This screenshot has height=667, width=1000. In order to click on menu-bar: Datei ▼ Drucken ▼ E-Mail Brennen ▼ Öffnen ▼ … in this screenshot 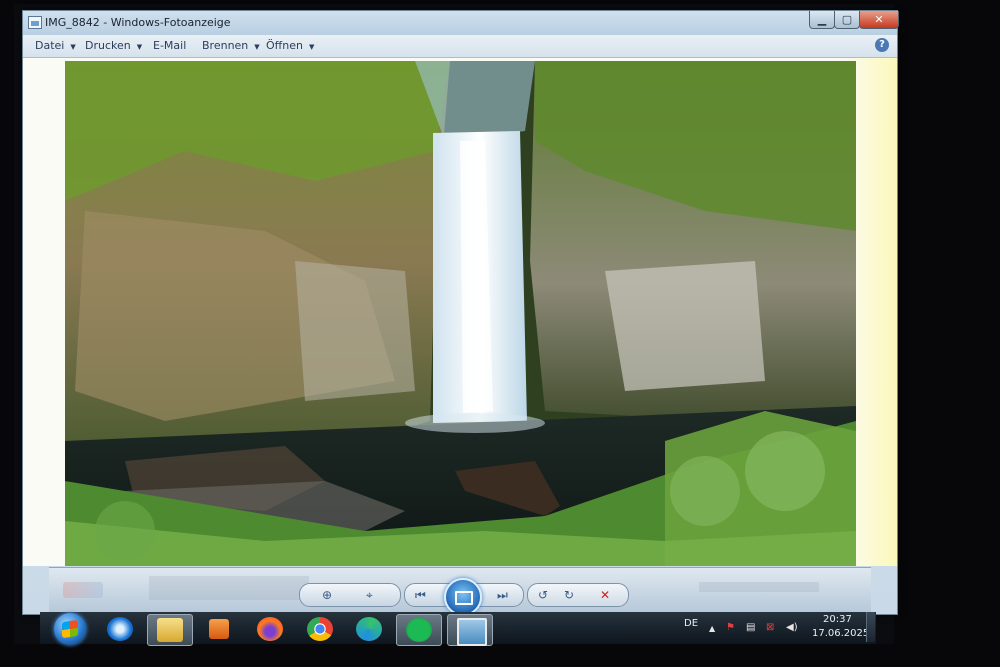, I will do `click(460, 46)`.